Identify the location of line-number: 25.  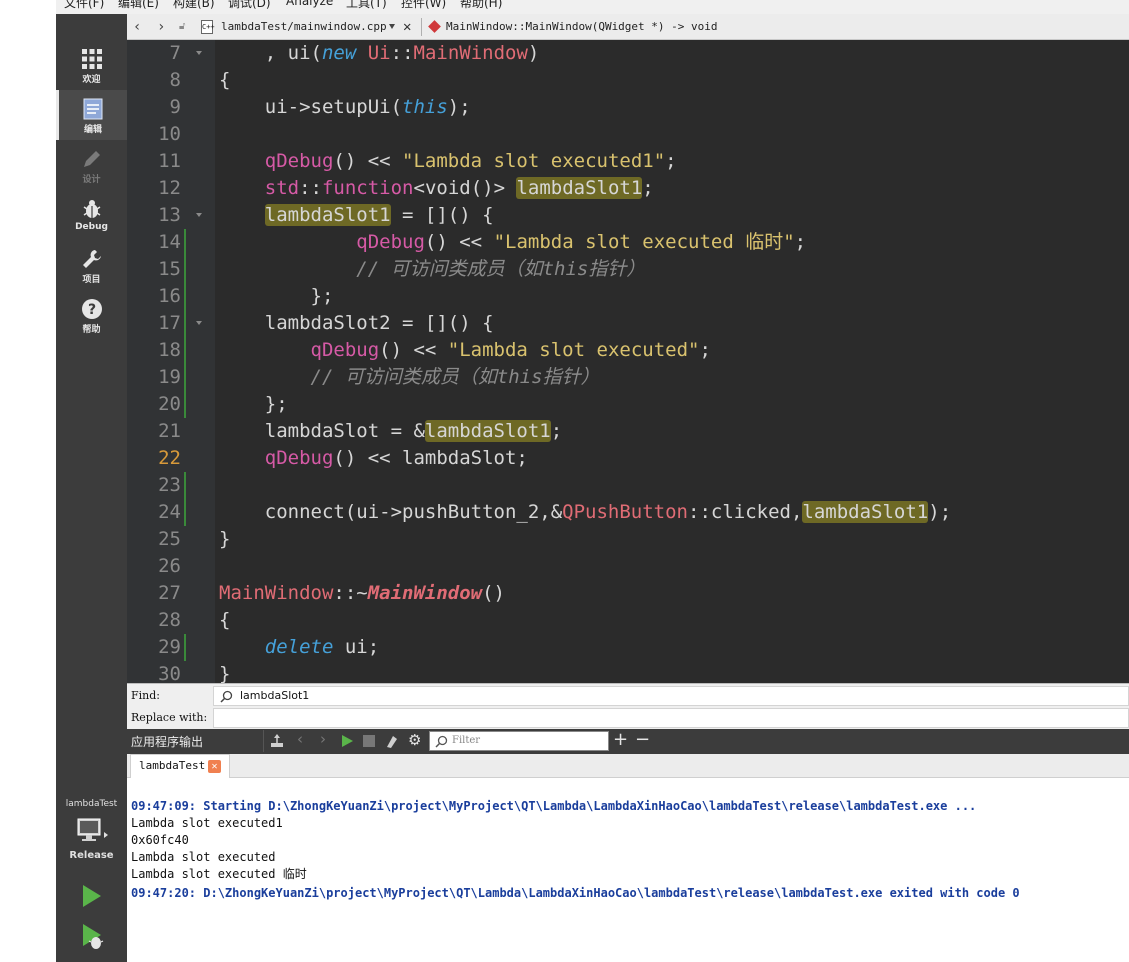
(169, 539).